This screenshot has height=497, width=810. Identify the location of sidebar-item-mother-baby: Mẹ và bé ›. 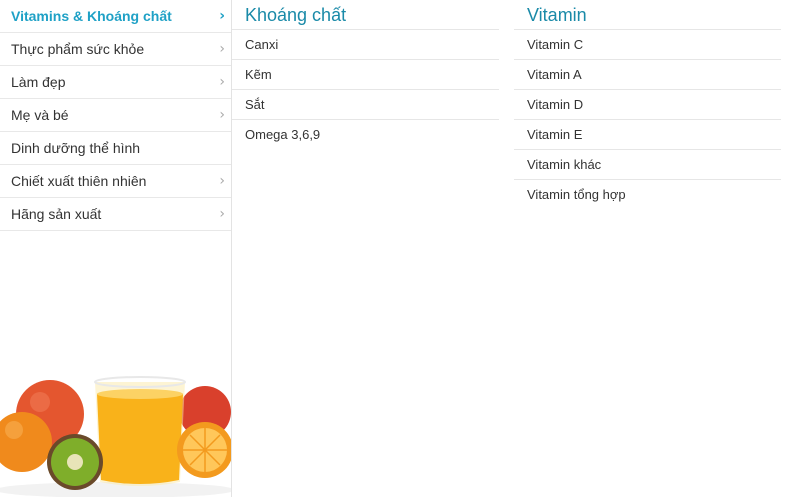
(115, 115).